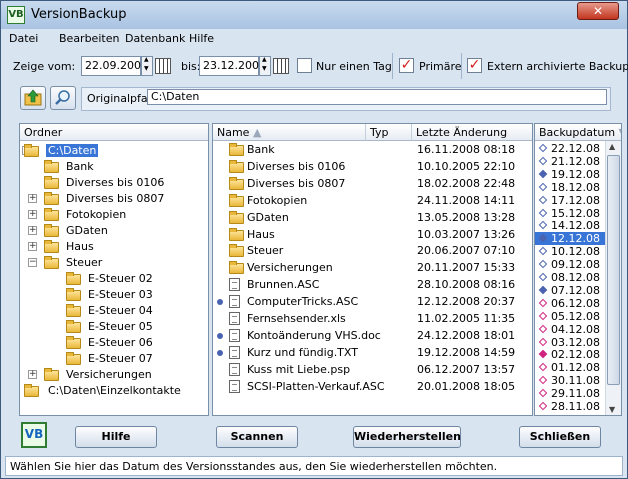 The height and width of the screenshot is (479, 628). I want to click on backup-date-item: 22.12.08, so click(571, 148).